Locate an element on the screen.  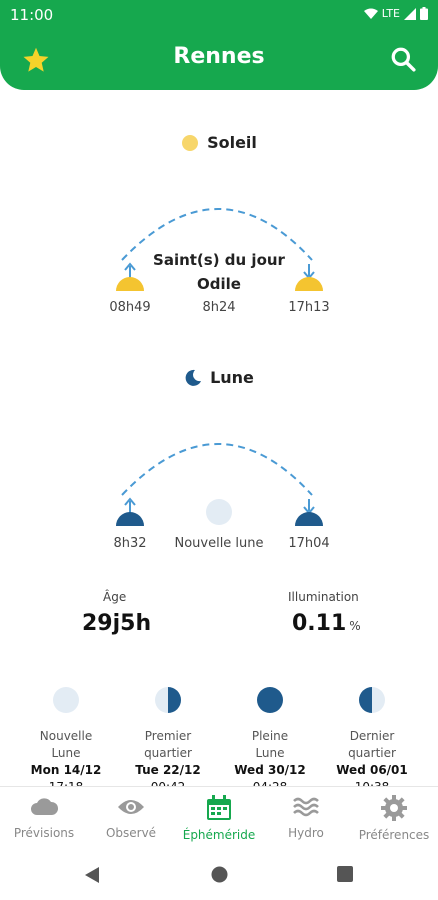
age-label: Âge is located at coordinates (115, 597).